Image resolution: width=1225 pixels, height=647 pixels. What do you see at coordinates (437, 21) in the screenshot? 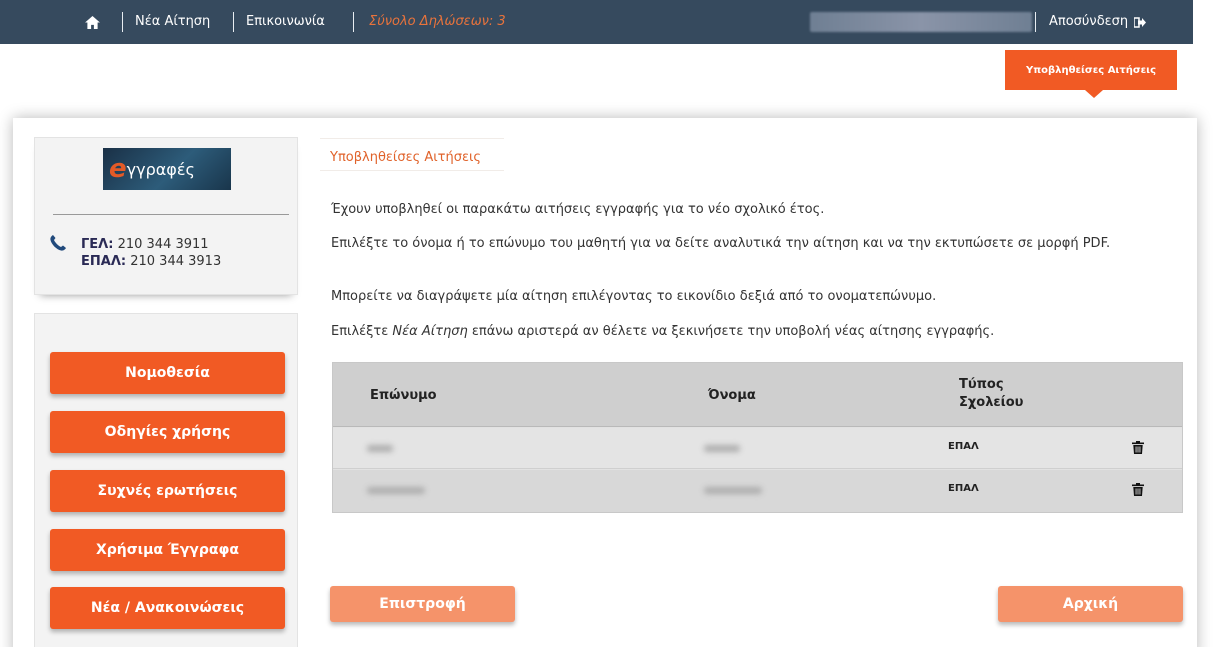
I see `total-declarations-text: Σύνολο Δηλώσεων: 3` at bounding box center [437, 21].